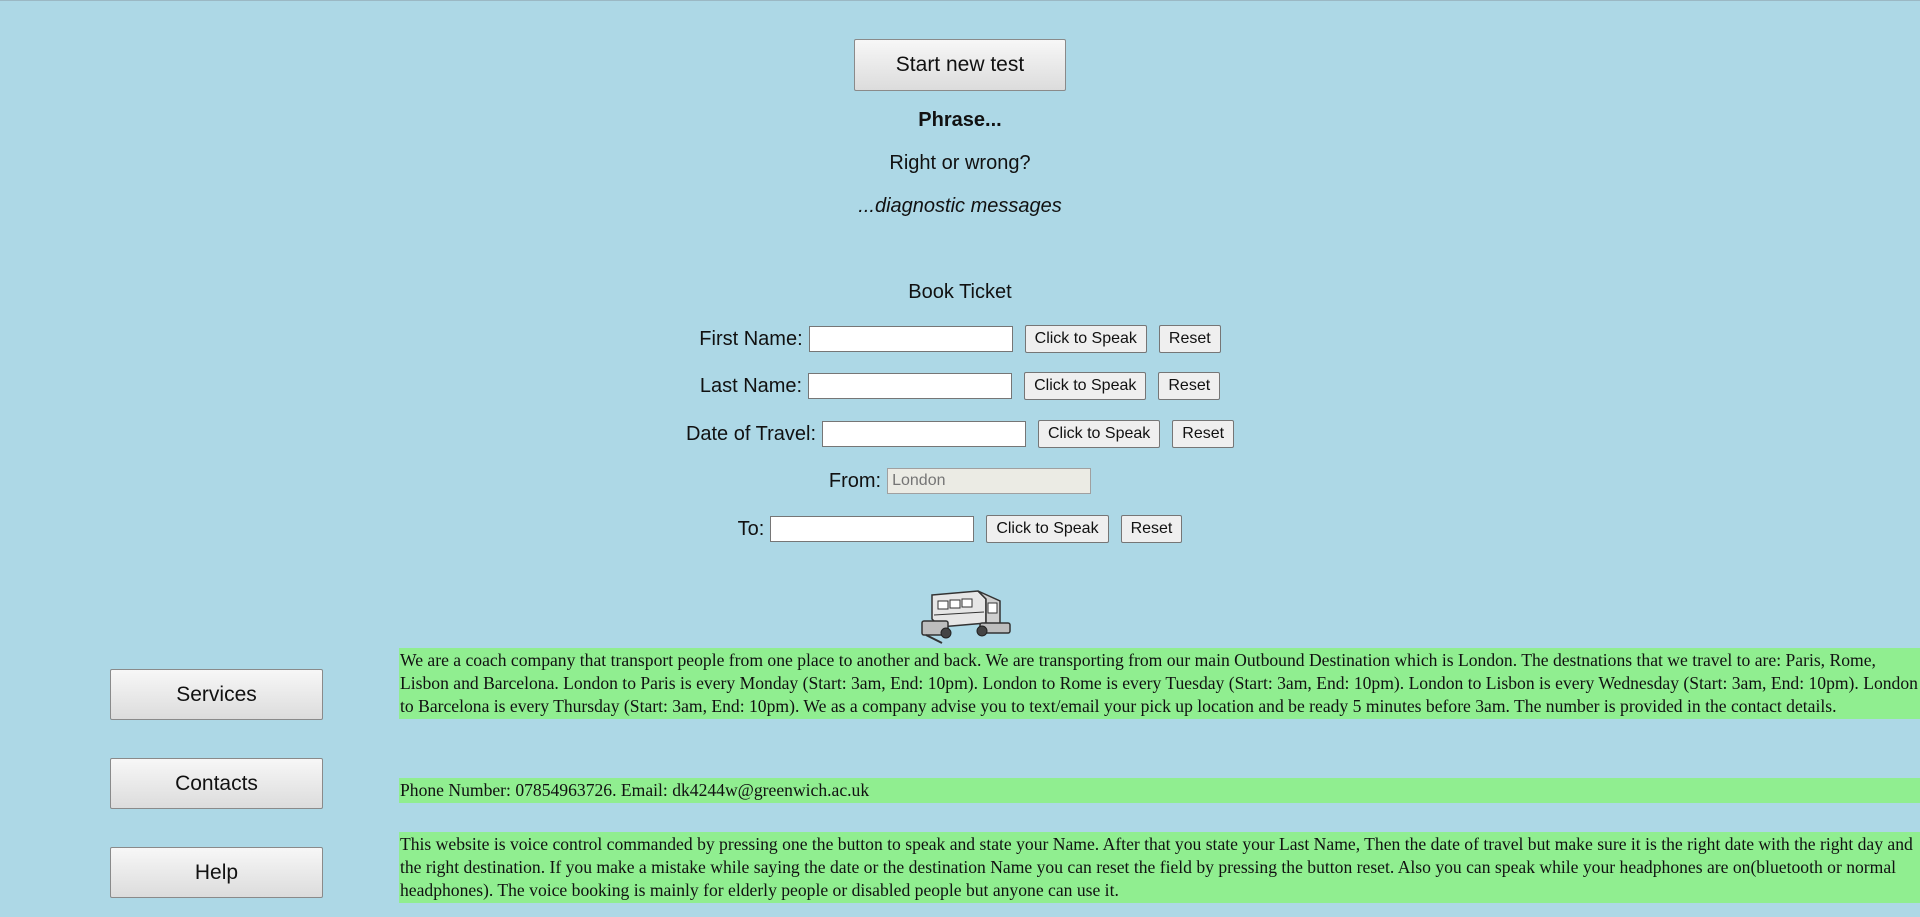 This screenshot has width=1920, height=917. Describe the element at coordinates (751, 385) in the screenshot. I see `last-name-label: Last Name:` at that location.